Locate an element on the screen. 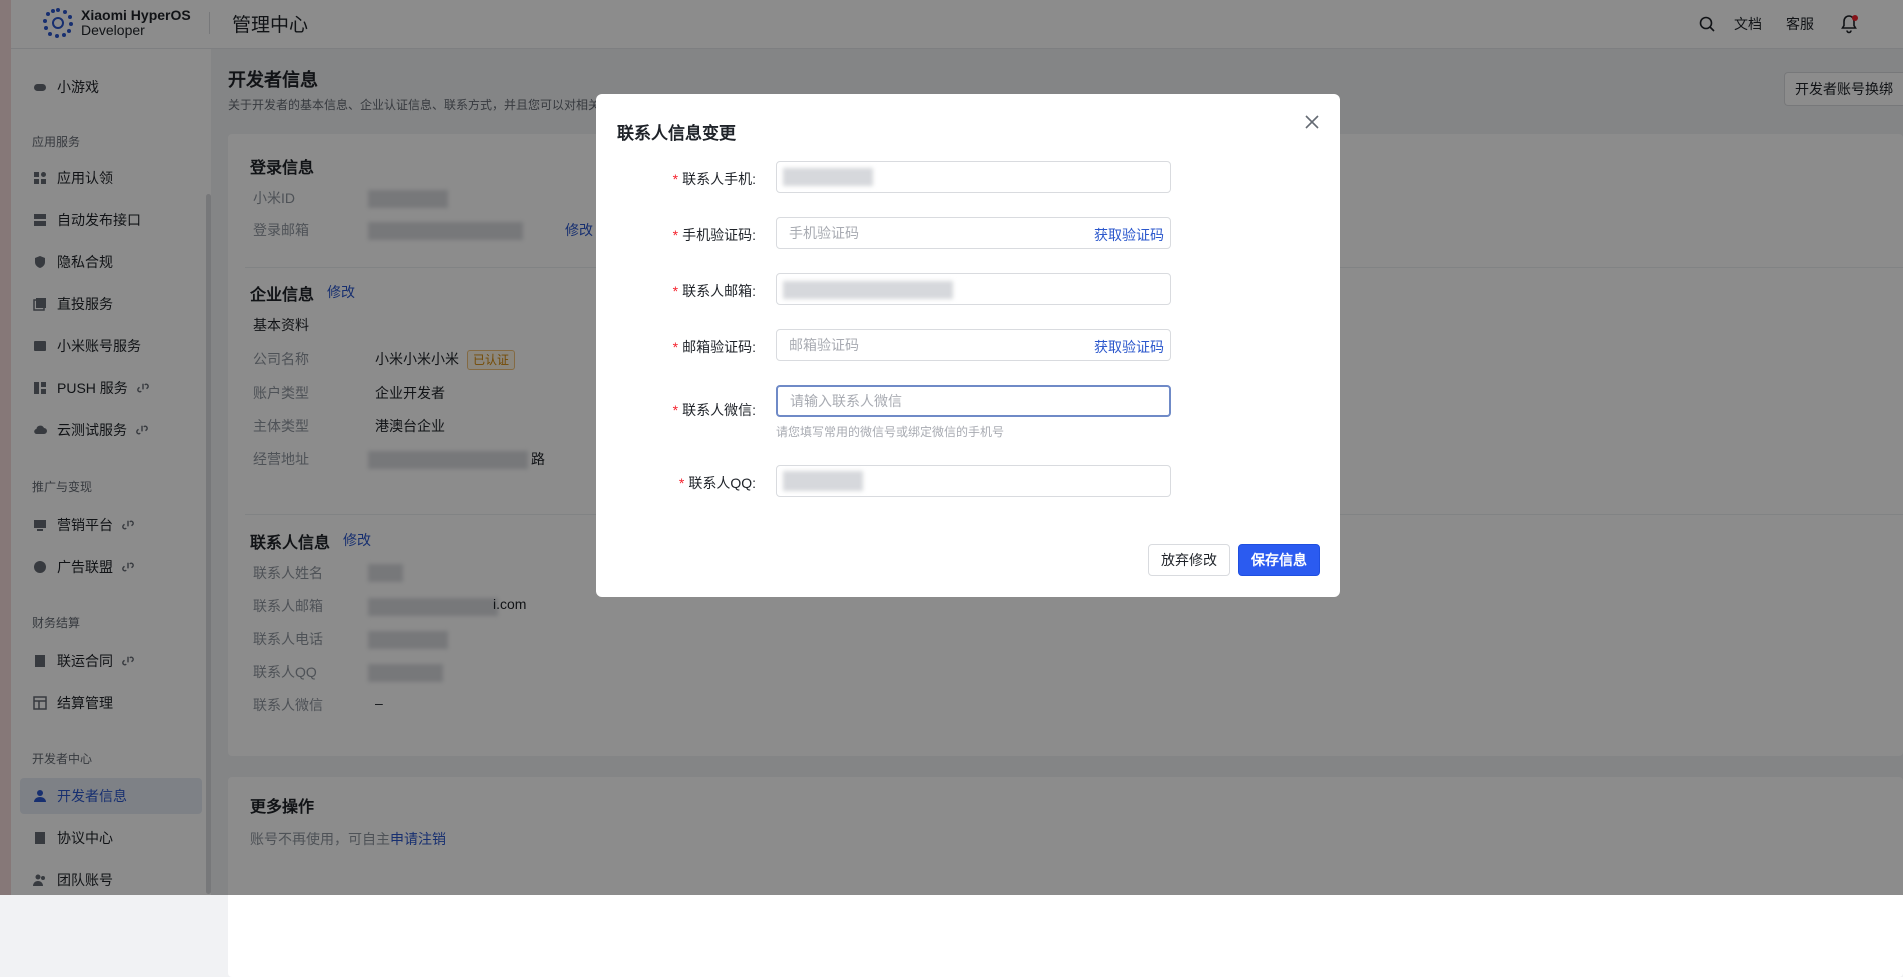  qq-label-text: 联系人QQ: is located at coordinates (722, 483).